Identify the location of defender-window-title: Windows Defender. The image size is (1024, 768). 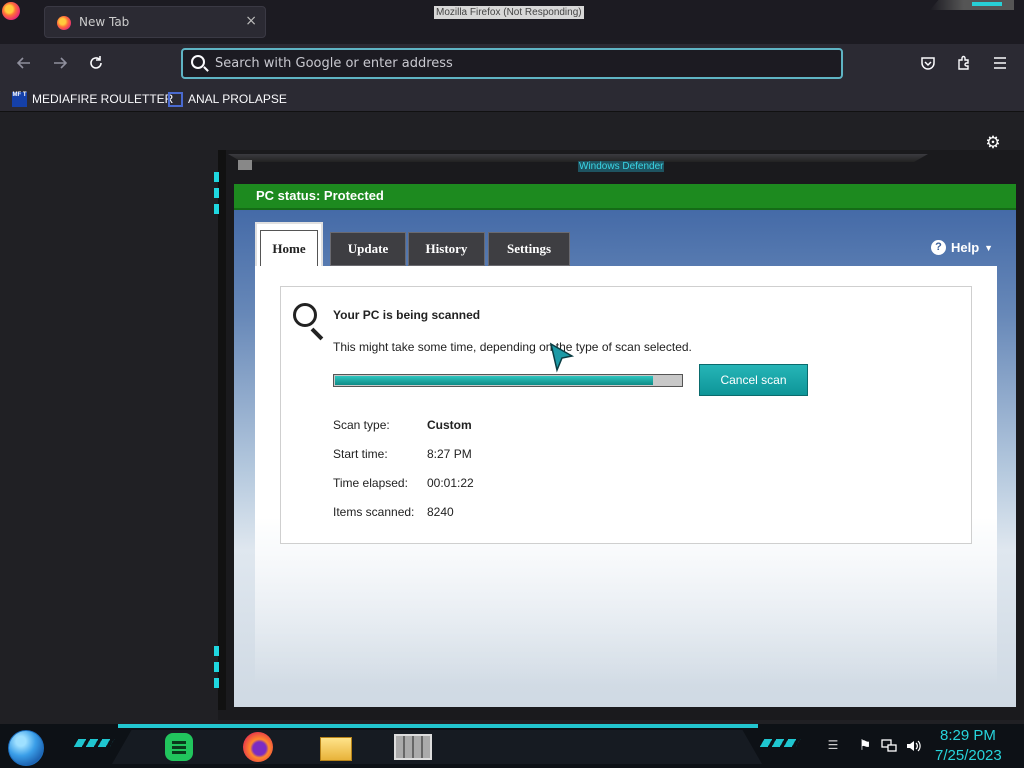
(621, 166).